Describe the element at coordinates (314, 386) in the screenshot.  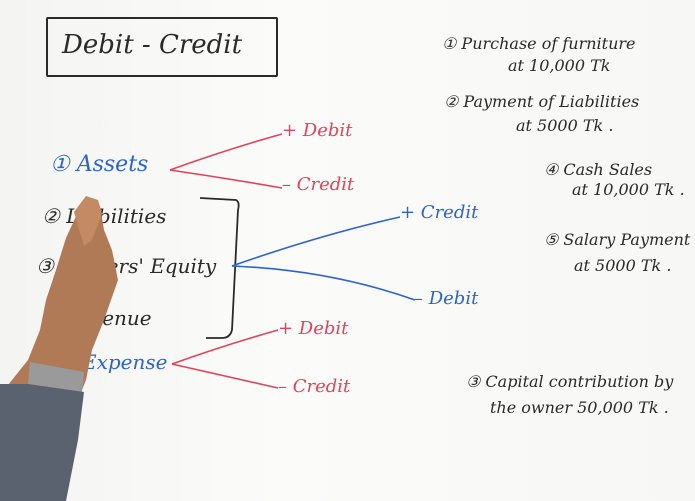
I see `expense-minus-credit: – Credit` at that location.